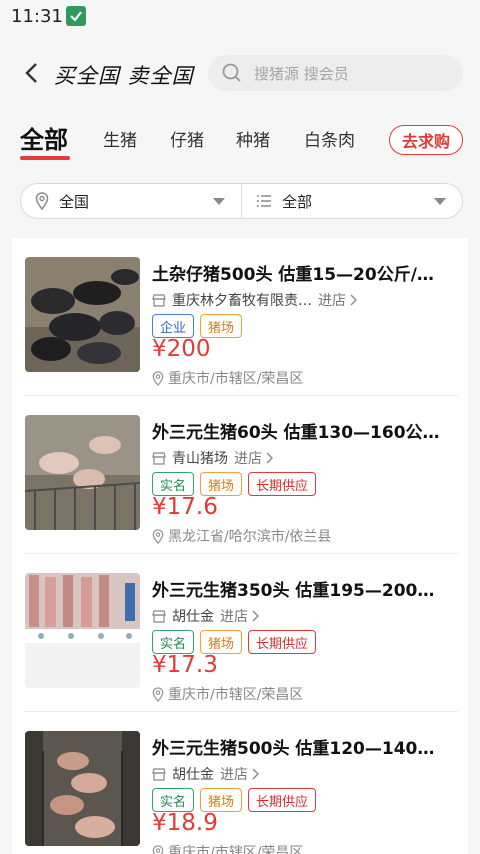 The height and width of the screenshot is (854, 480). I want to click on tab-carcass-pork: 白条肉, so click(329, 138).